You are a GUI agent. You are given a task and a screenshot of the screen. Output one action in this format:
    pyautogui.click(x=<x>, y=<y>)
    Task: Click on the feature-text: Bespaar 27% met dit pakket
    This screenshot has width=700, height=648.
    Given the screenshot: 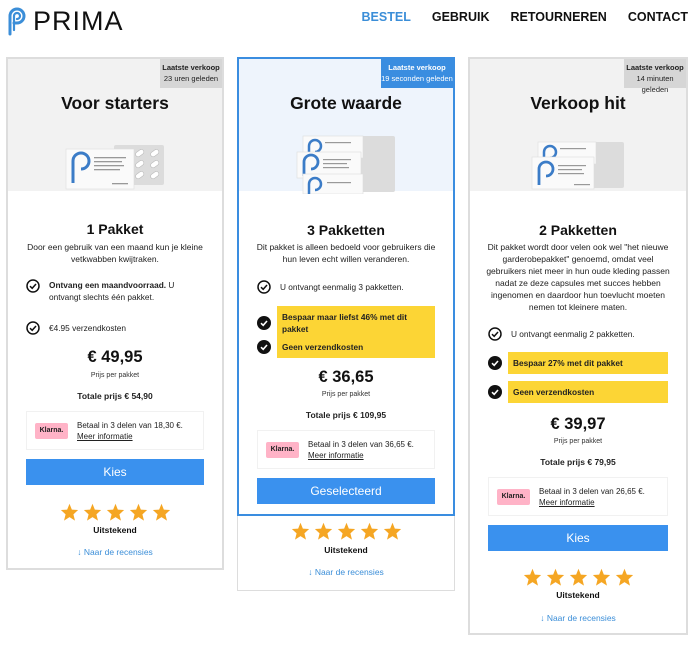 What is the action you would take?
    pyautogui.click(x=588, y=363)
    